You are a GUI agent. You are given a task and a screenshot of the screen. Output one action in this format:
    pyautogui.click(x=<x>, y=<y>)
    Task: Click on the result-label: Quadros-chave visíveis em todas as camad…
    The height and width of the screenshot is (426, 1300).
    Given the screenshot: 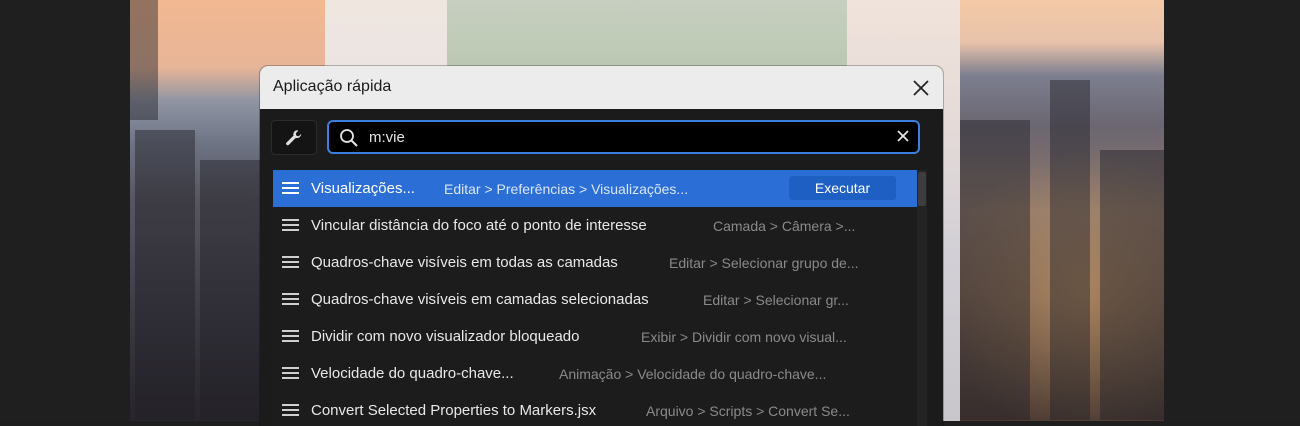 What is the action you would take?
    pyautogui.click(x=464, y=262)
    